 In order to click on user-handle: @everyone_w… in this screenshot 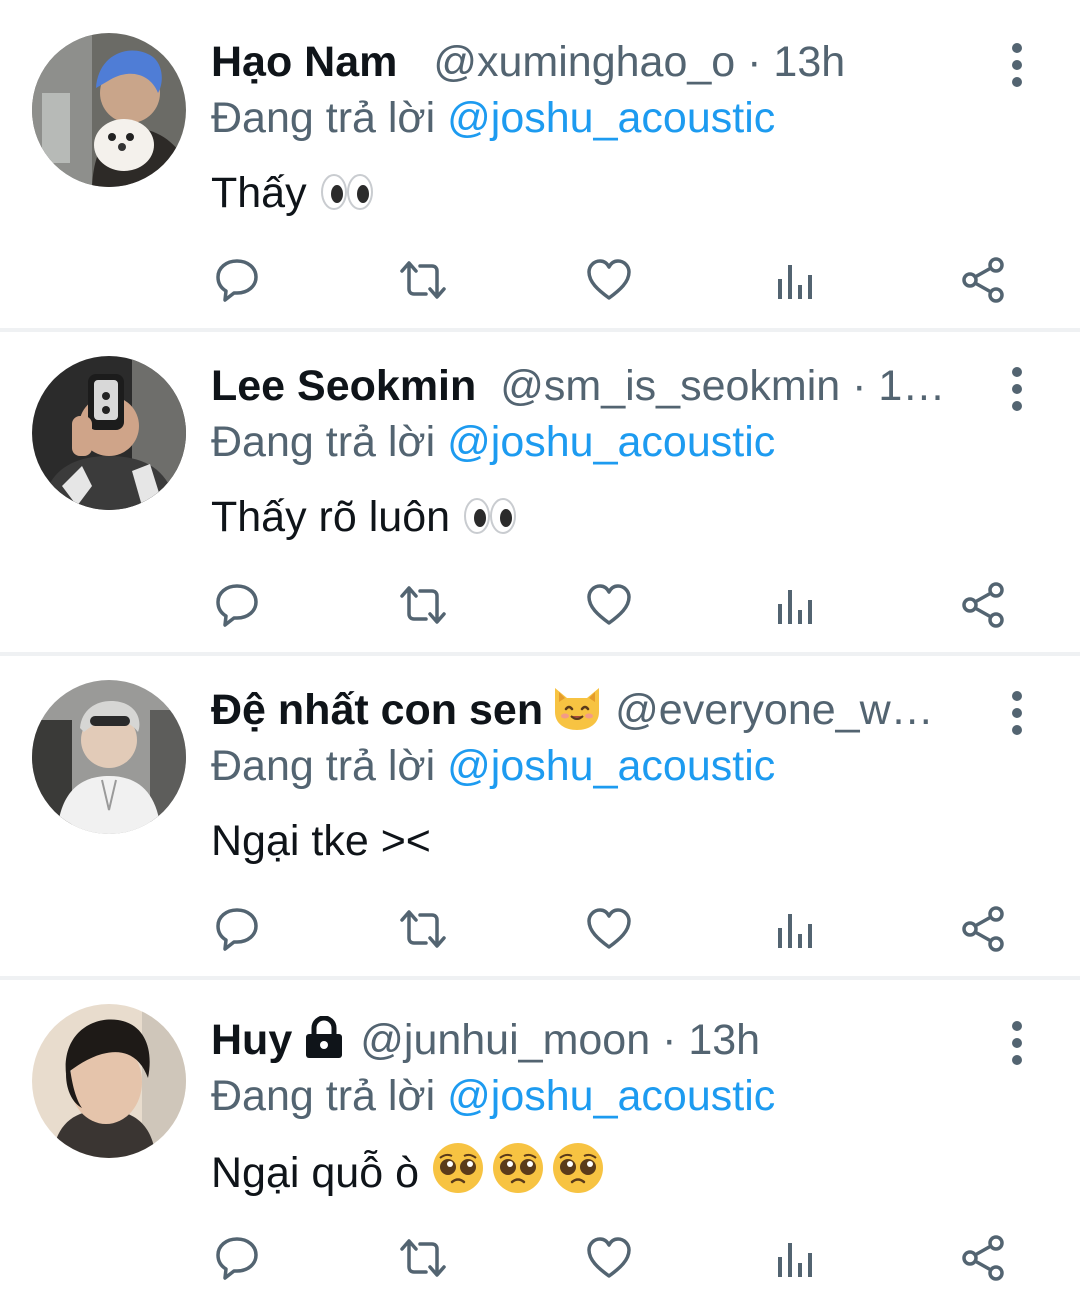, I will do `click(774, 710)`.